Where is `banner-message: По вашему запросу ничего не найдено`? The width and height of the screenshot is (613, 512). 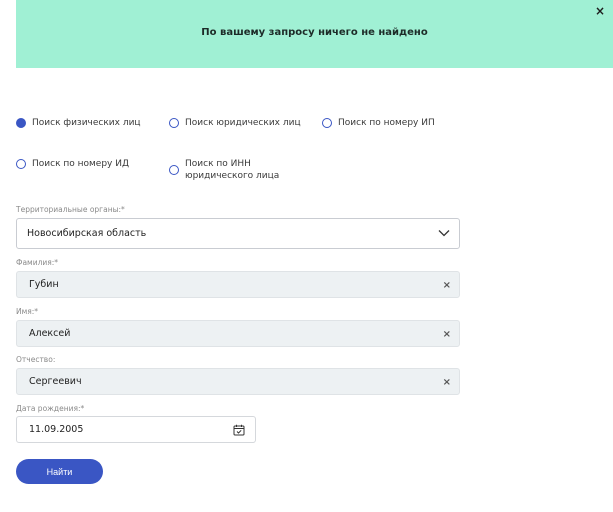
banner-message: По вашему запросу ничего не найдено is located at coordinates (314, 32).